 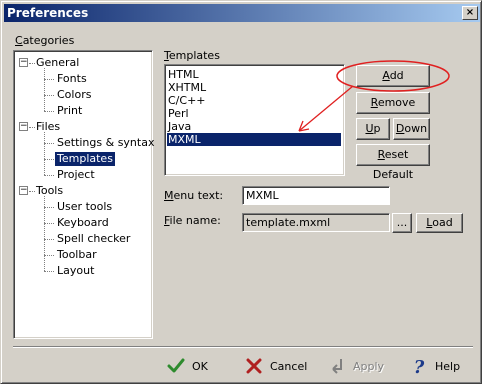 I want to click on apply-arrow-icon, so click(x=337, y=366).